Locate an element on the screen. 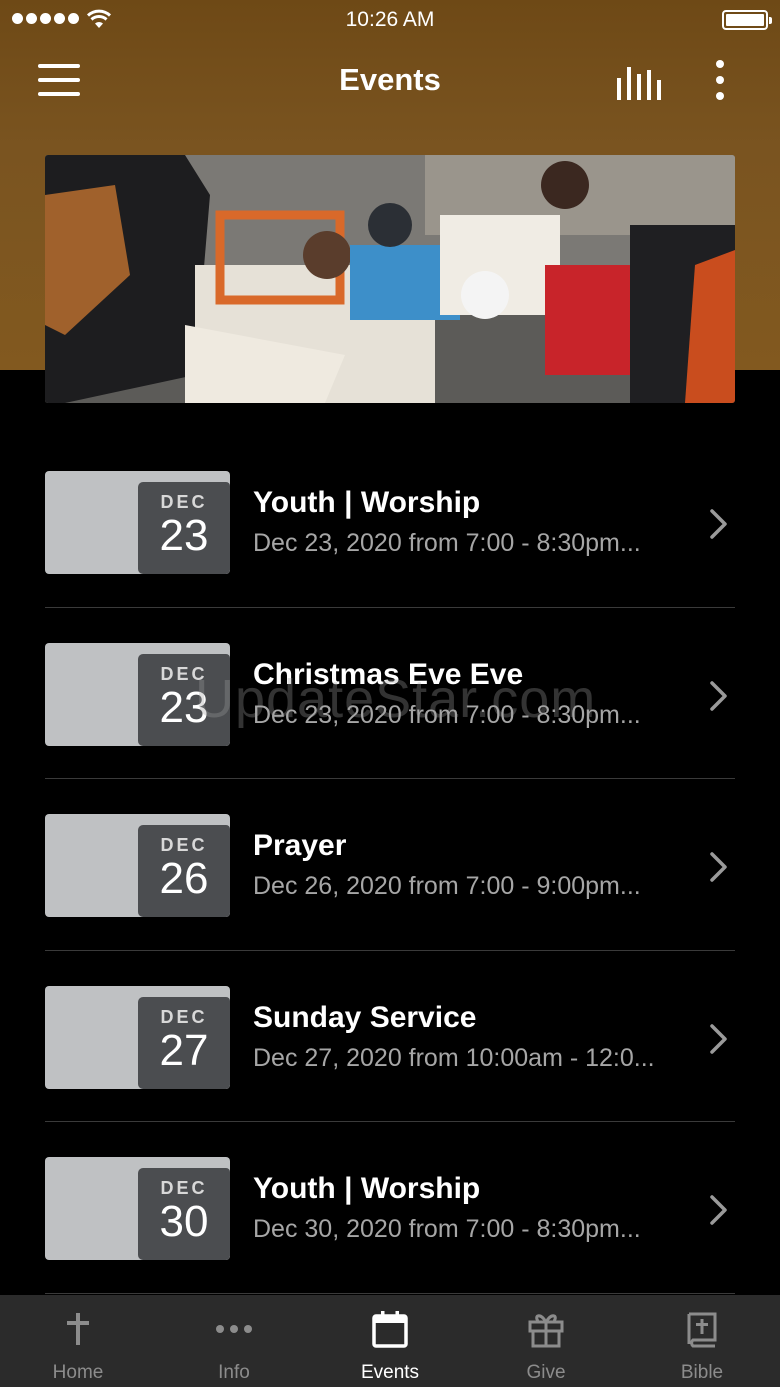  event-title: Prayer is located at coordinates (300, 845).